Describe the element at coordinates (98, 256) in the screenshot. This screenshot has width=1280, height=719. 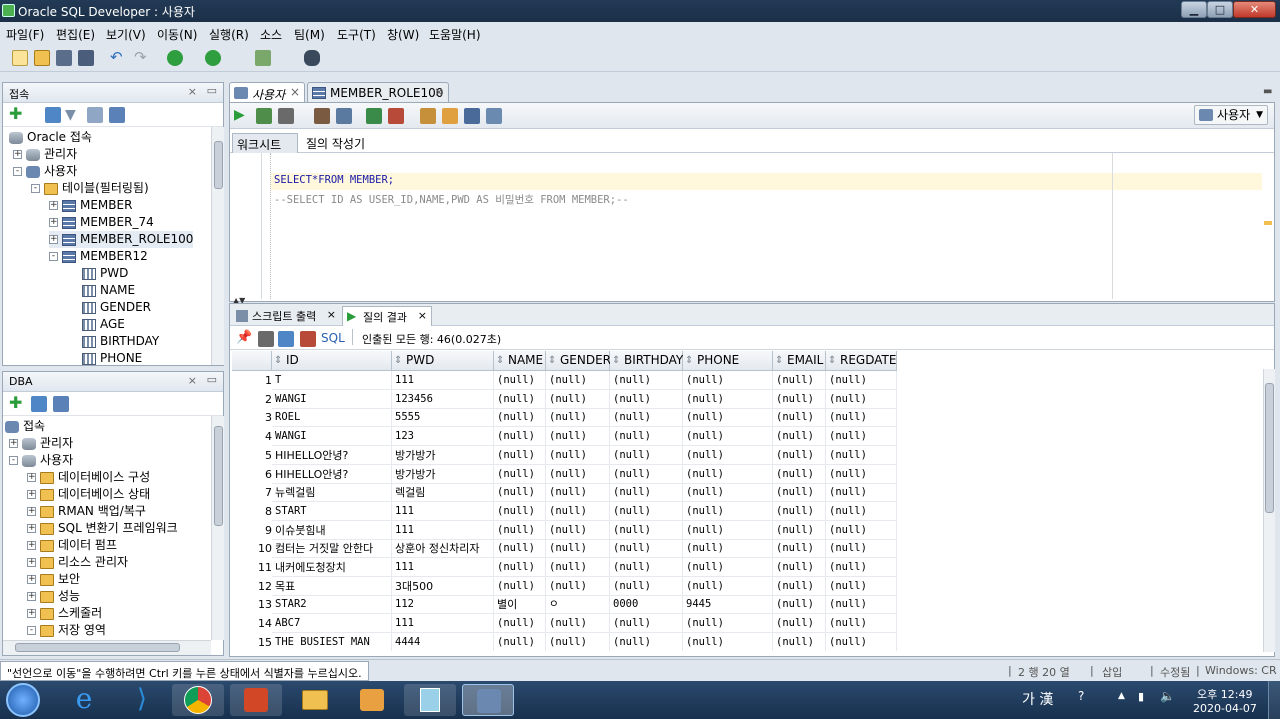
I see `tree-node: - MEMBER12` at that location.